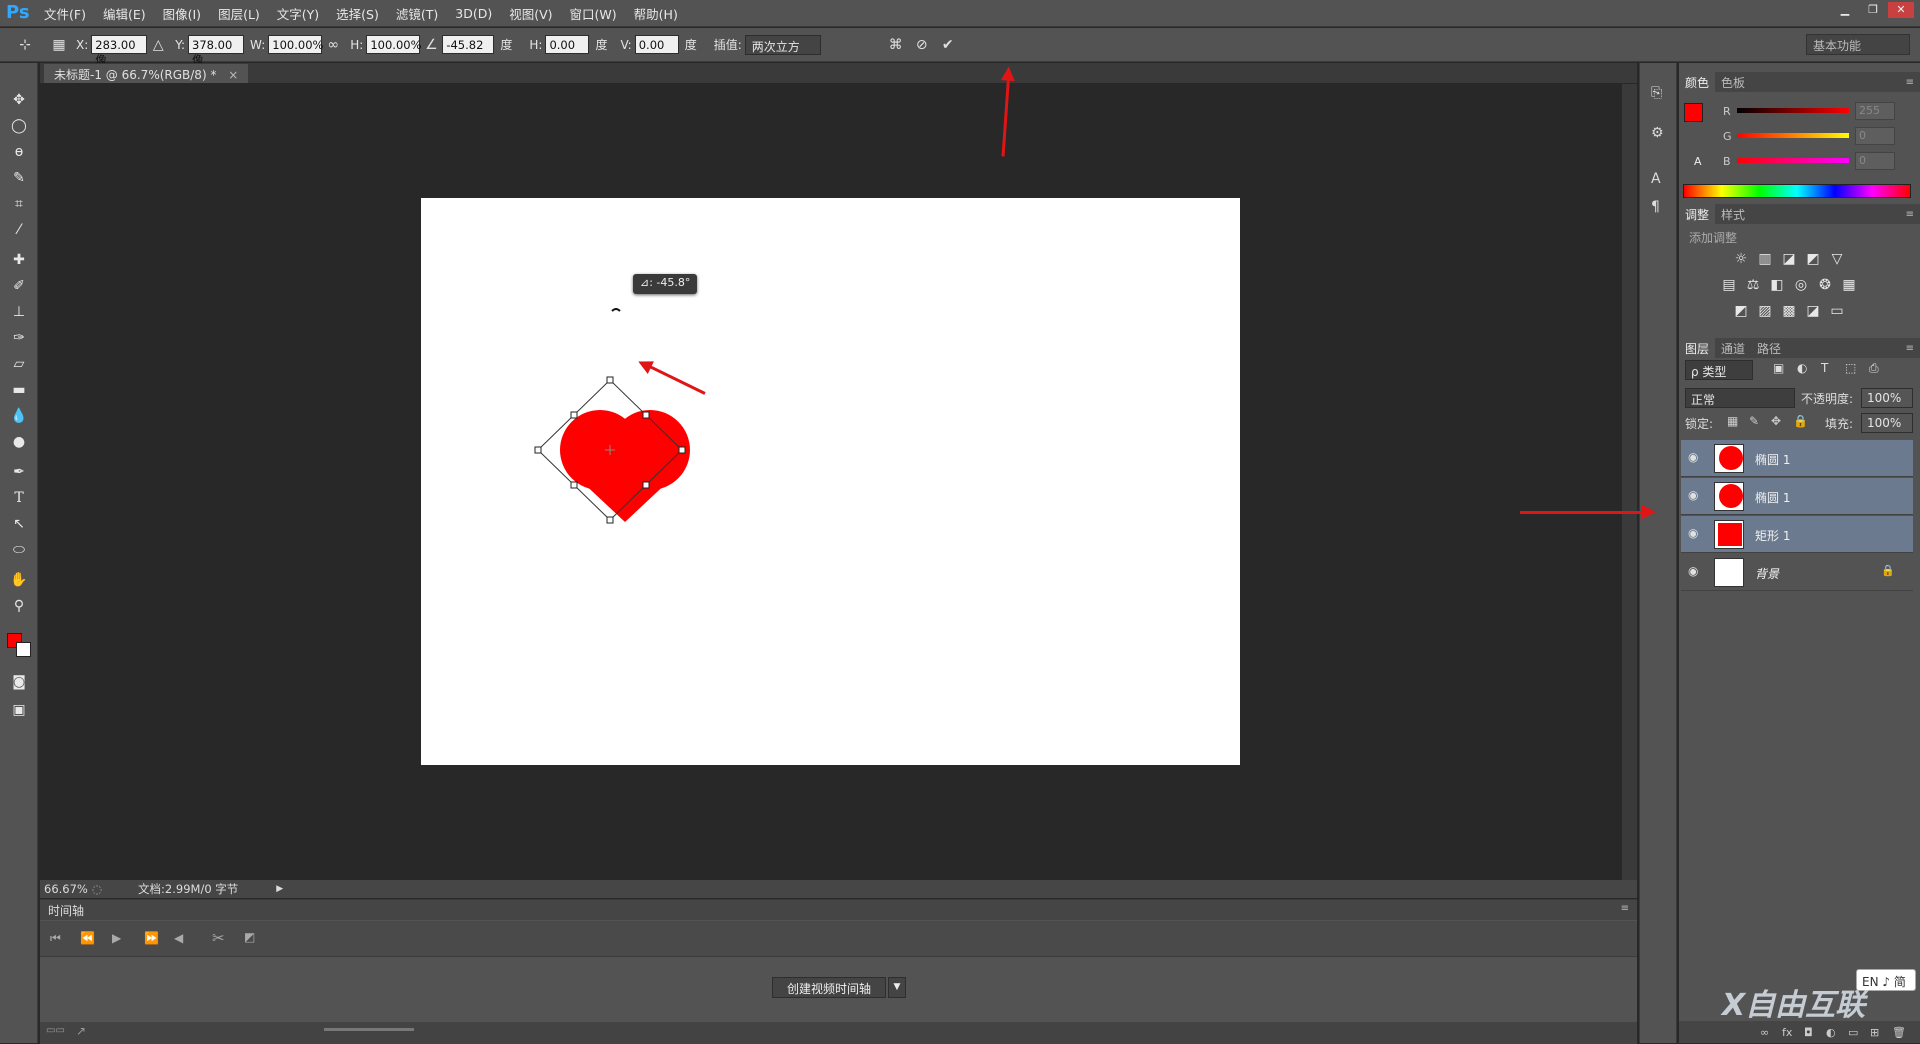  What do you see at coordinates (19, 152) in the screenshot?
I see `lasso-tool-icon: ɵ` at bounding box center [19, 152].